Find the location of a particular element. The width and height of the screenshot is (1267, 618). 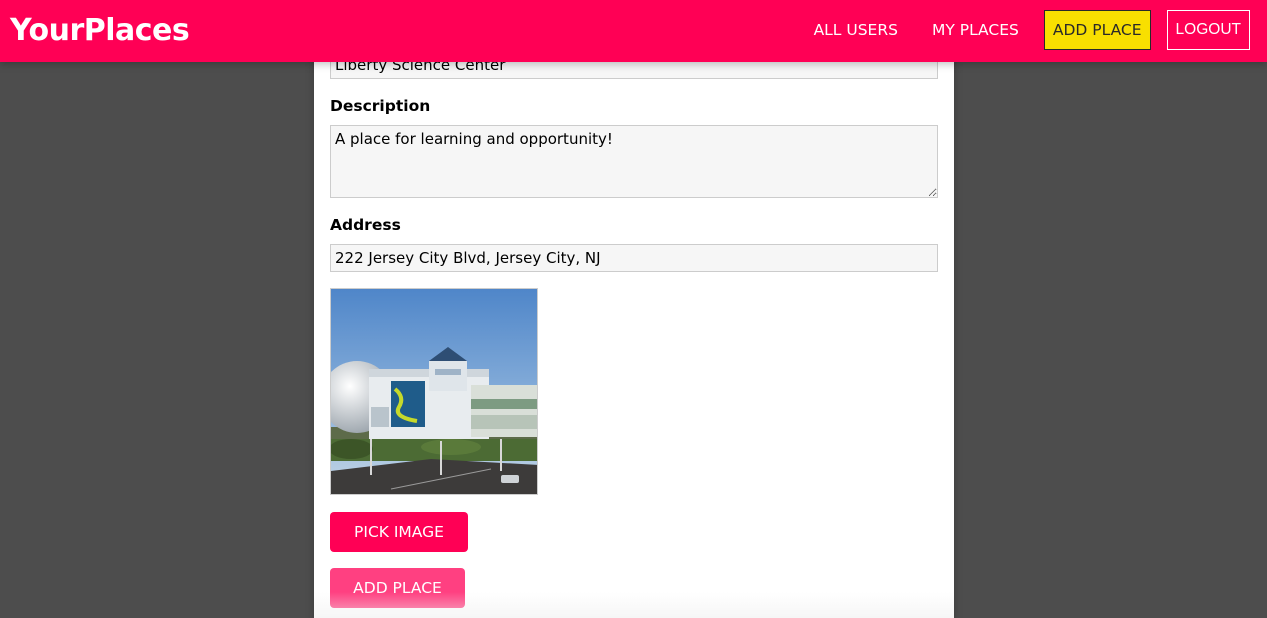

nav-all-users: ALL USERS is located at coordinates (856, 30).